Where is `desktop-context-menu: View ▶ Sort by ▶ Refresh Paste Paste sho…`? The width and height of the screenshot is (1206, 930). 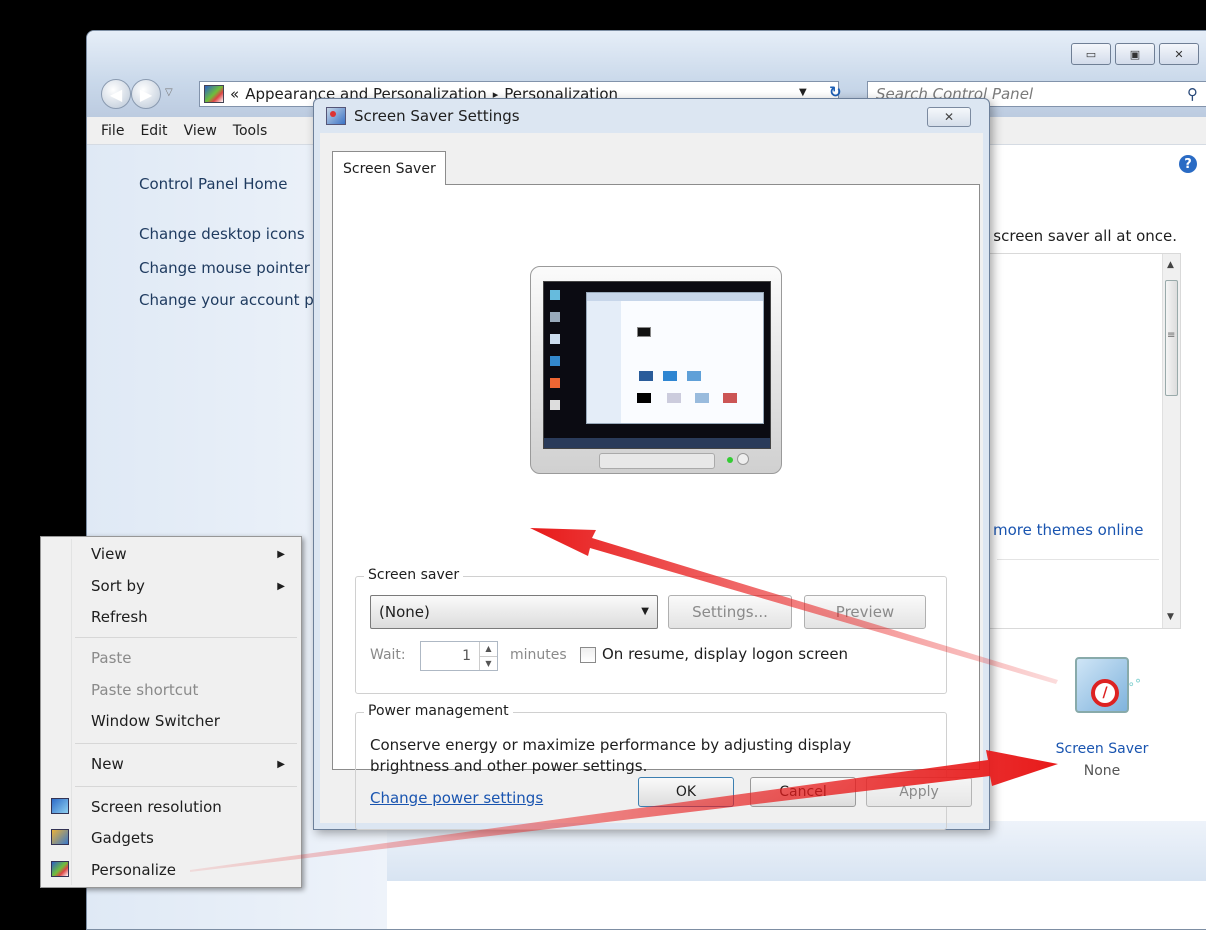 desktop-context-menu: View ▶ Sort by ▶ Refresh Paste Paste sho… is located at coordinates (171, 712).